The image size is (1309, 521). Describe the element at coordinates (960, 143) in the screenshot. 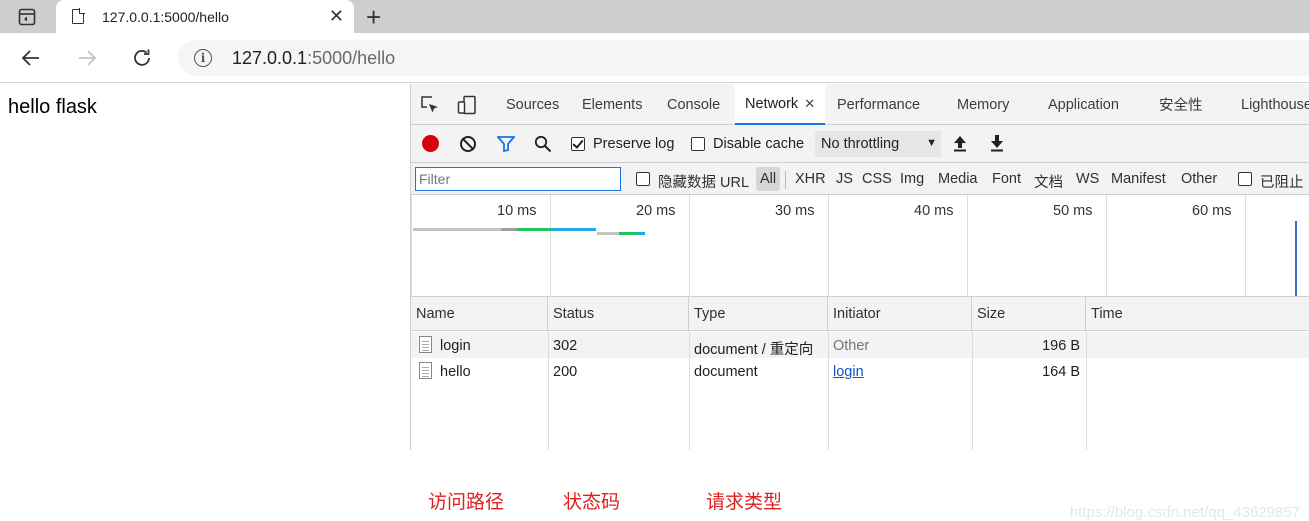

I see `import-har-icon` at that location.